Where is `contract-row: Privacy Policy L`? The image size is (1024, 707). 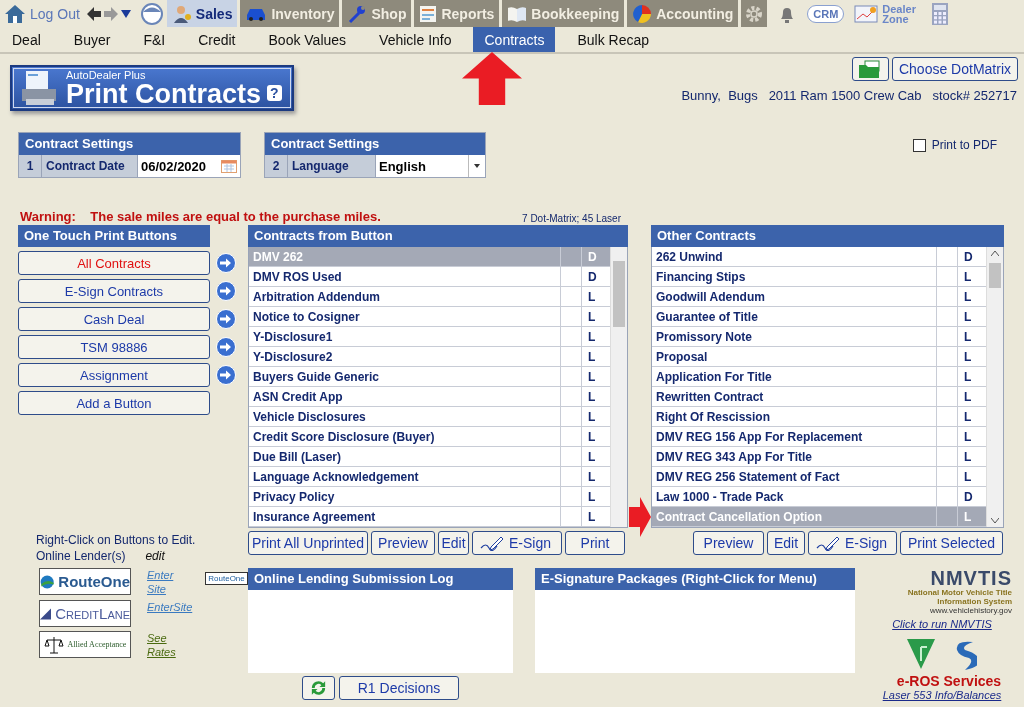
contract-row: Privacy Policy L is located at coordinates (429, 497).